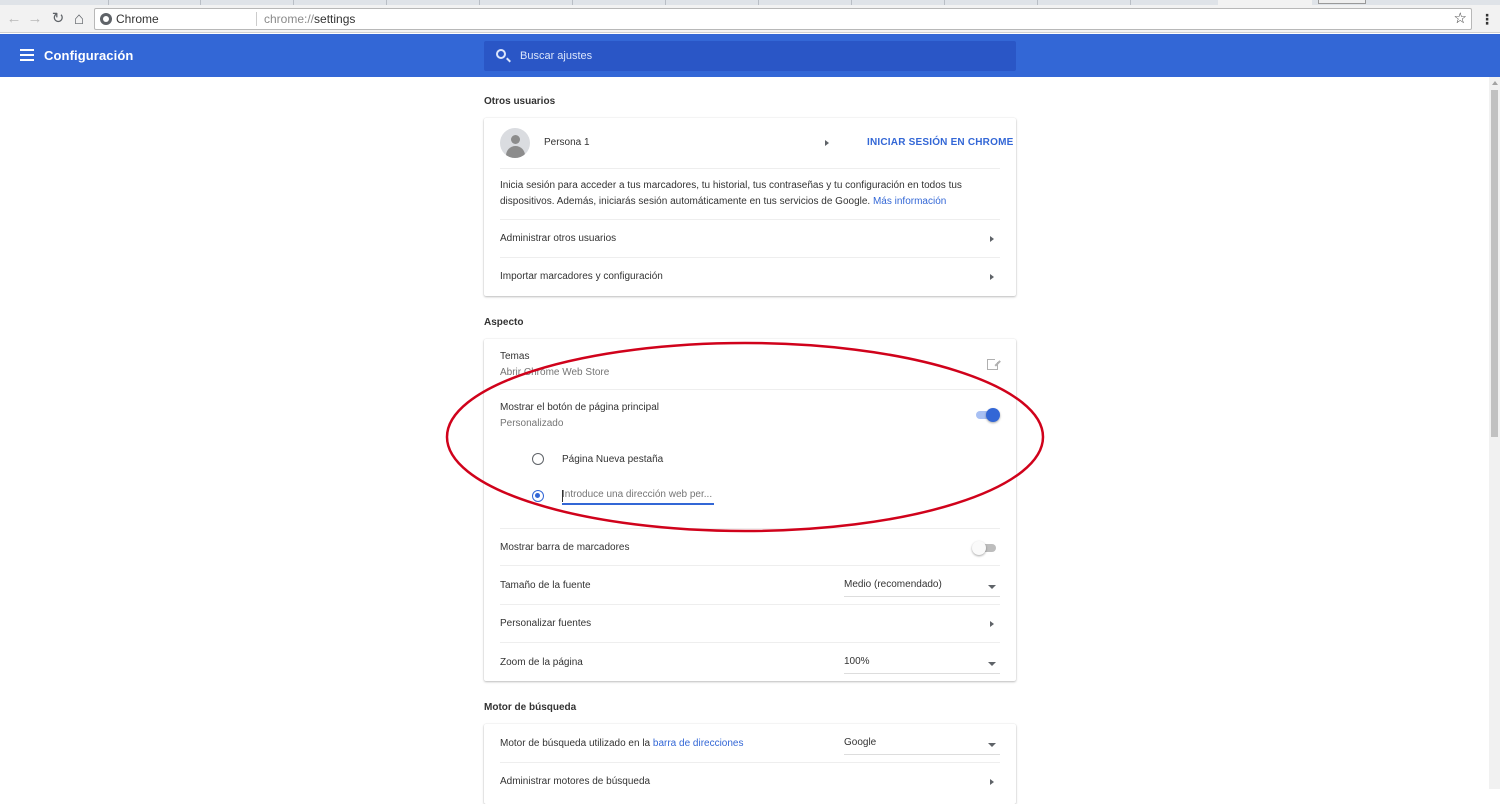 The image size is (1500, 804). What do you see at coordinates (909, 201) in the screenshot?
I see `learn-more-link: Más información` at bounding box center [909, 201].